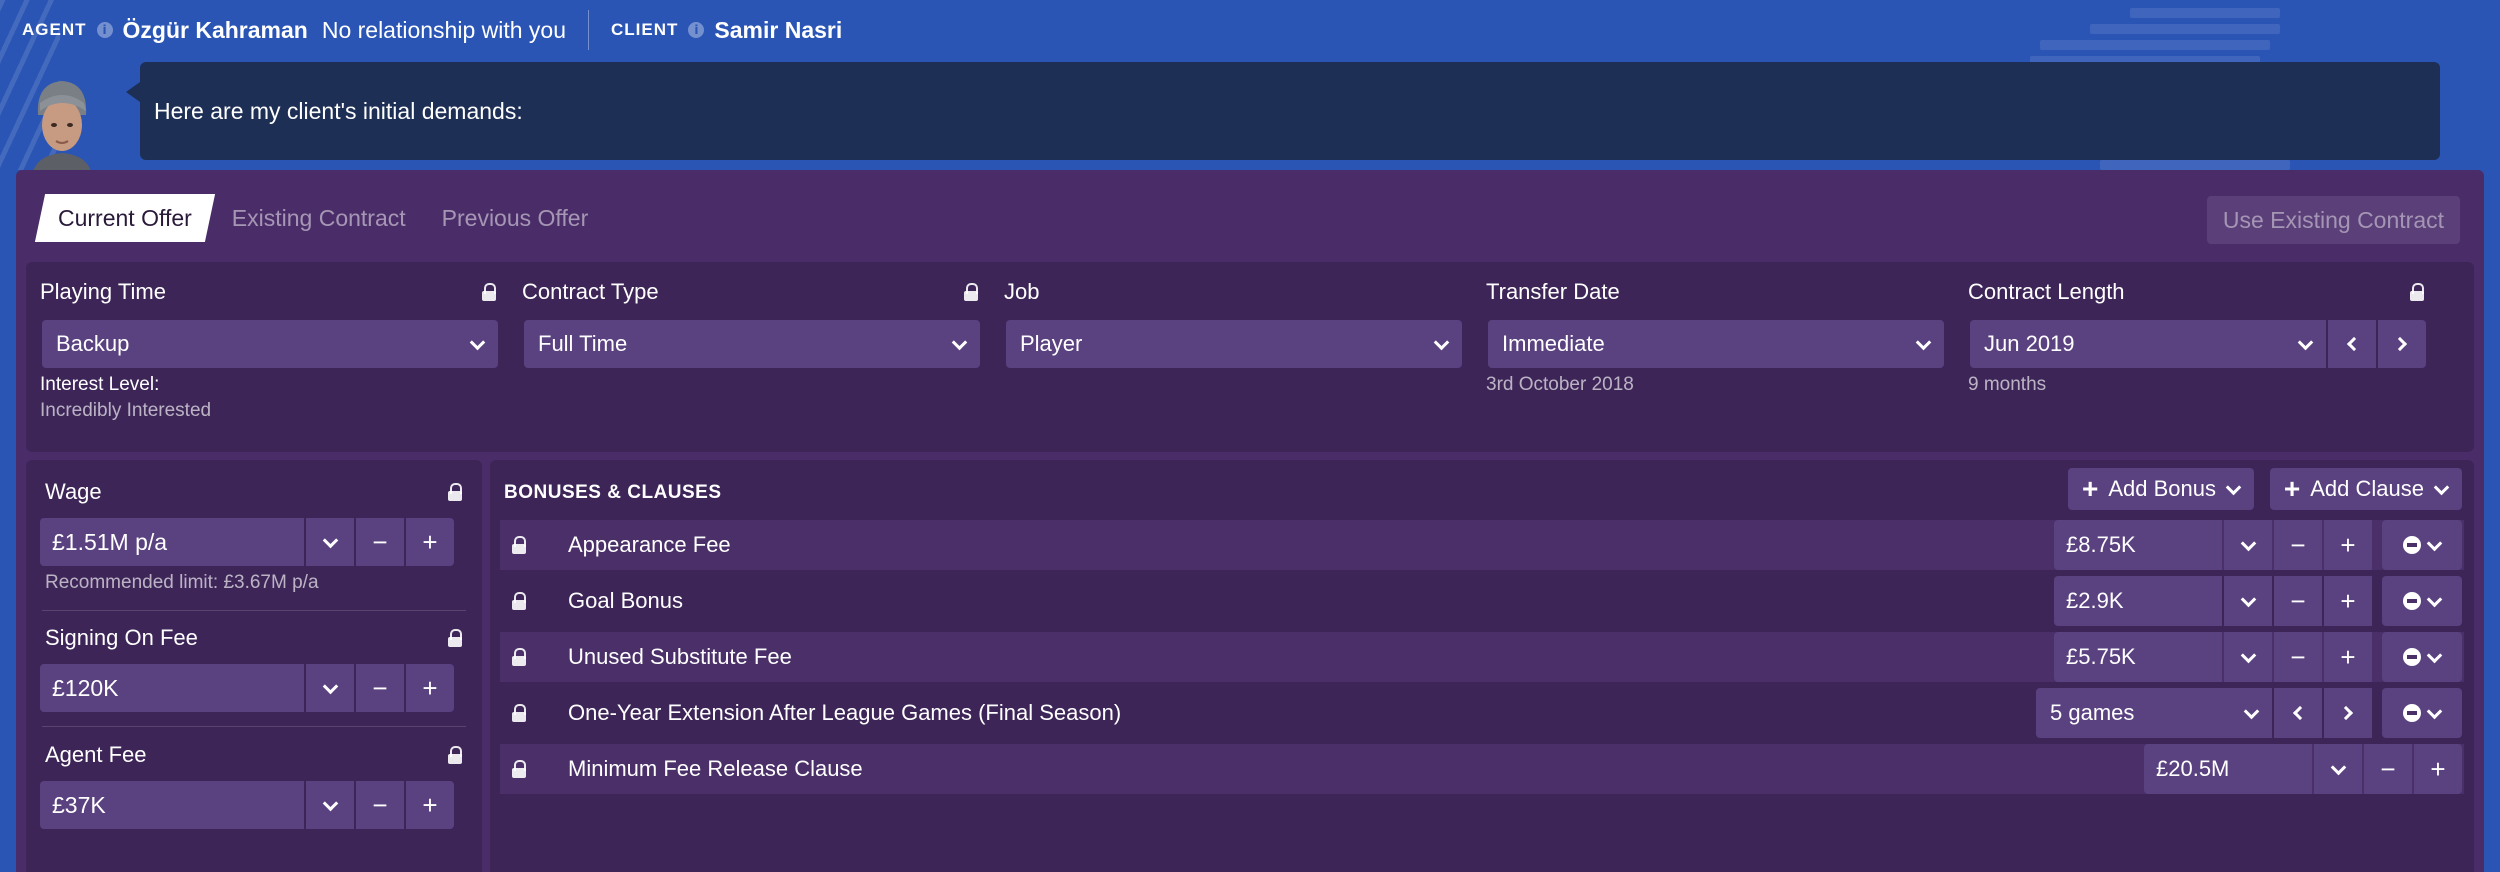  Describe the element at coordinates (73, 491) in the screenshot. I see `wage-label: Wage` at that location.